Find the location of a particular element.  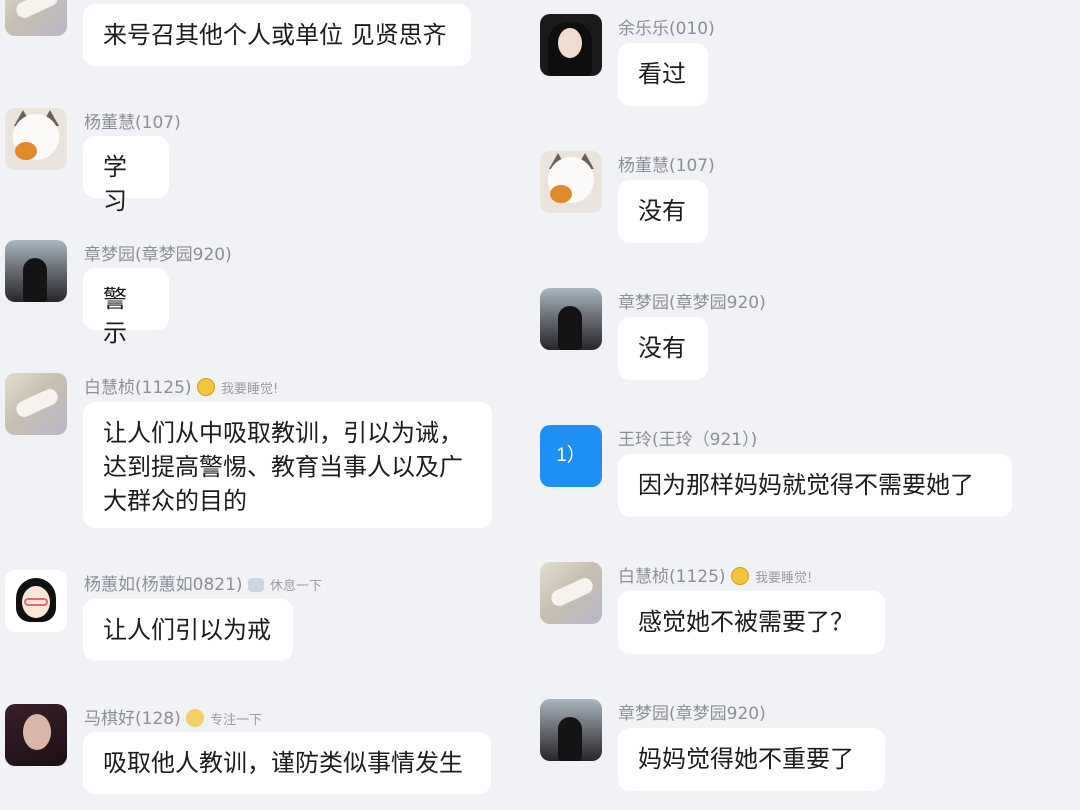

message-bubble: 让人们从中吸取教训，引以为诫， 达到提高警惕、教育当事人以及广 大群众的目的 is located at coordinates (287, 465).